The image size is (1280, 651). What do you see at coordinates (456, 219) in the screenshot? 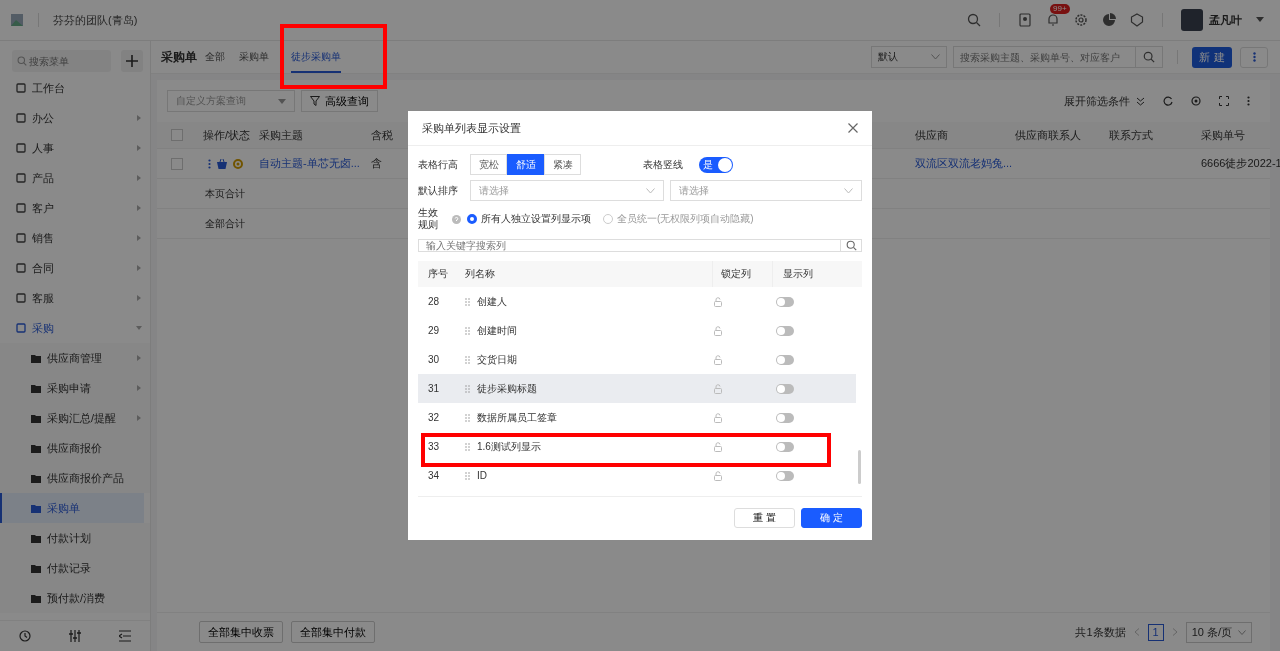
I see `help-icon` at bounding box center [456, 219].